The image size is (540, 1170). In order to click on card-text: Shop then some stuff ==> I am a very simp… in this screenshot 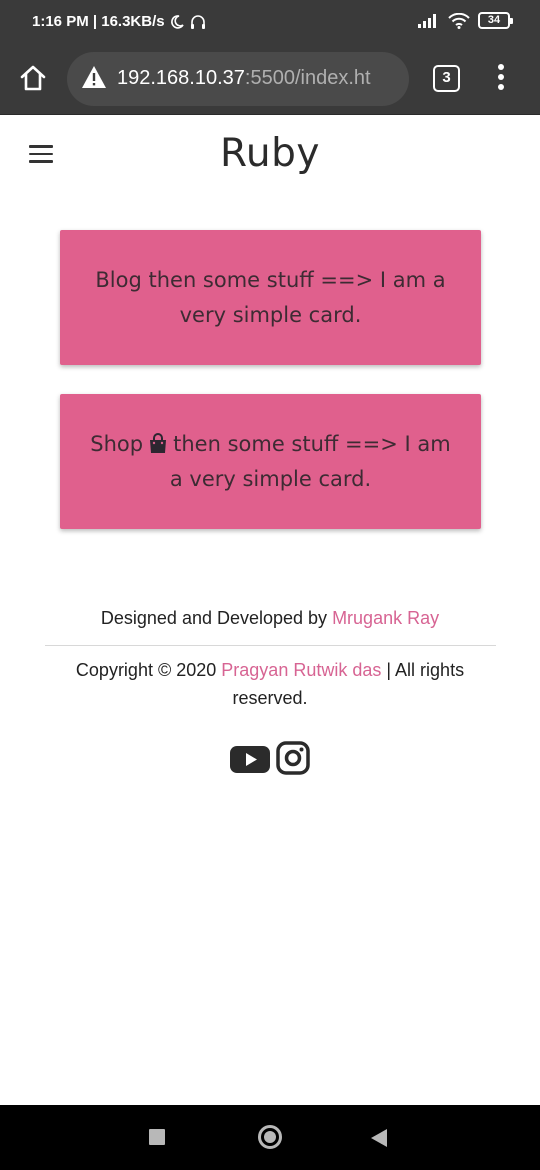, I will do `click(270, 462)`.